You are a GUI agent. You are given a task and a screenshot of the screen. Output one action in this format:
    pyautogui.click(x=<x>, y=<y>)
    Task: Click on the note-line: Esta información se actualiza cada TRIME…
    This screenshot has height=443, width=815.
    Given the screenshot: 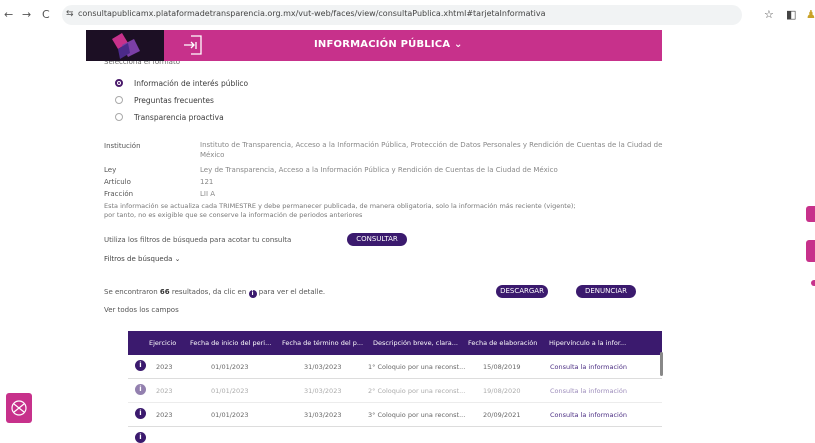 What is the action you would take?
    pyautogui.click(x=340, y=206)
    